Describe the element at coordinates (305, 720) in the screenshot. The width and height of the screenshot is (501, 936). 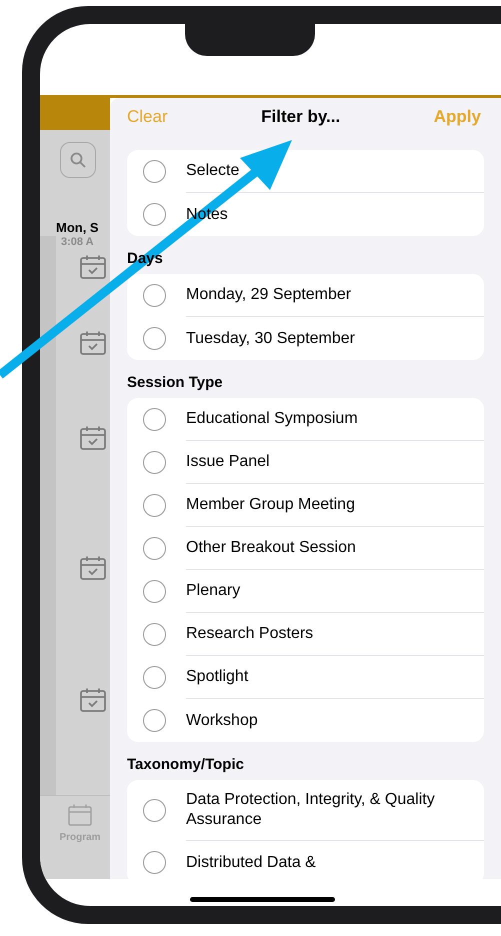
I see `filter-option: Workshop` at that location.